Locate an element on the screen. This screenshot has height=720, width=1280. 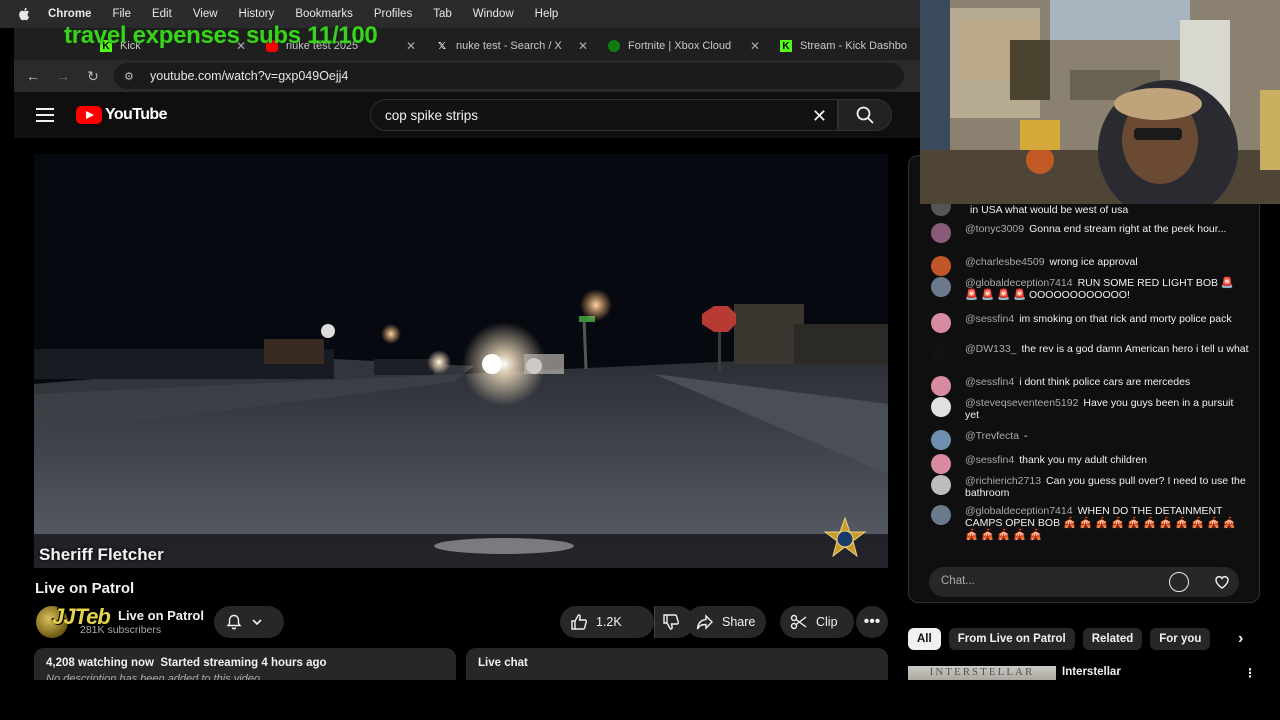
chat-author: @charlesbe4509 is located at coordinates (1005, 262).